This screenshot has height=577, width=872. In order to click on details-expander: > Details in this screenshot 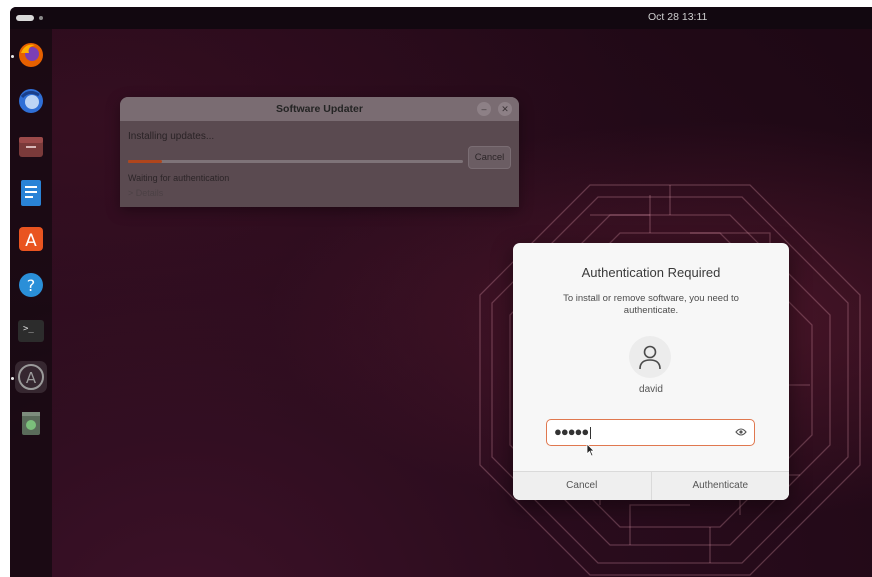, I will do `click(145, 193)`.